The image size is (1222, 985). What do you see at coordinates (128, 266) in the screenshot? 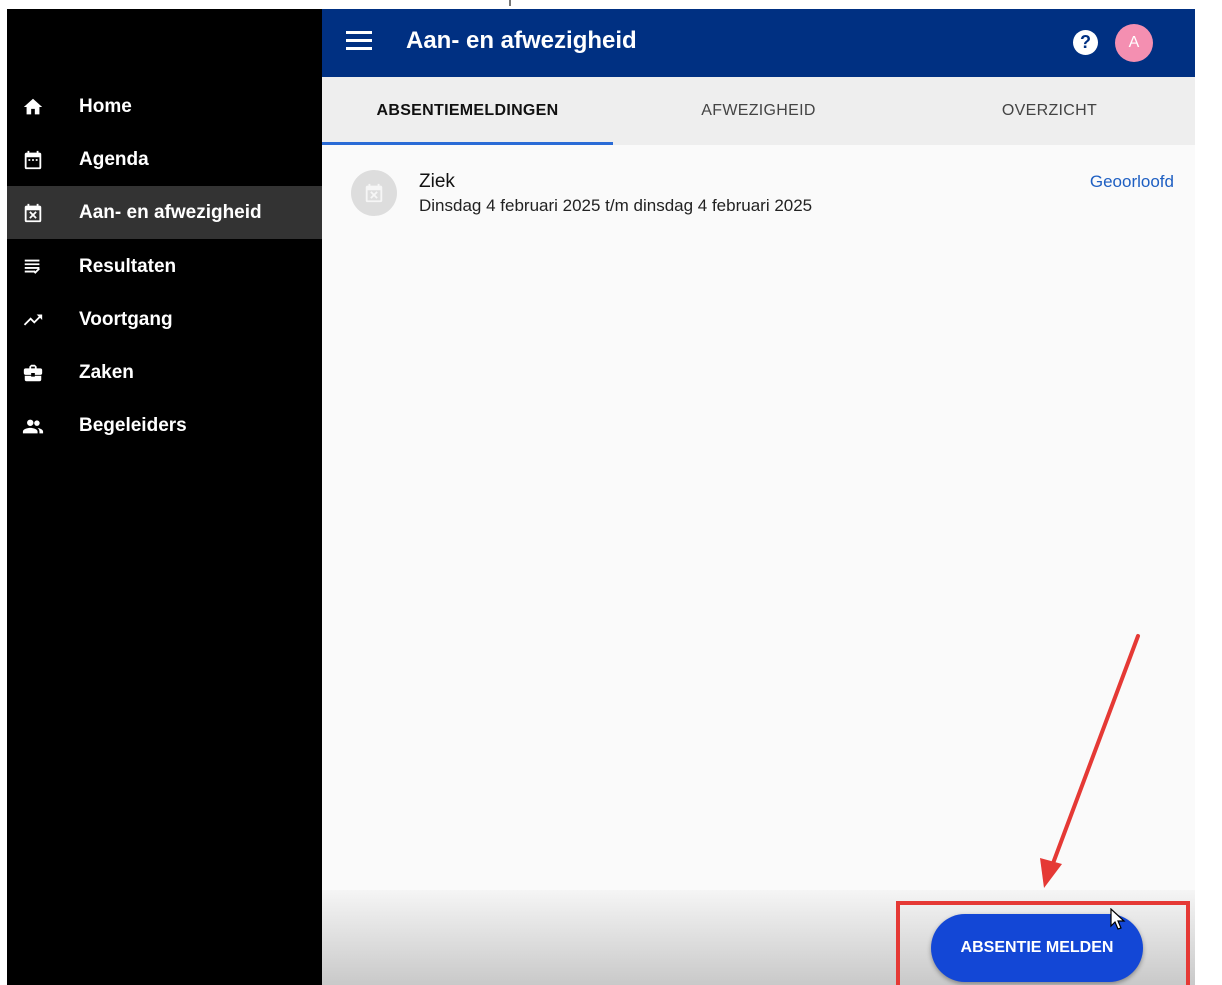
I see `sidebar-item-label: Resultaten` at bounding box center [128, 266].